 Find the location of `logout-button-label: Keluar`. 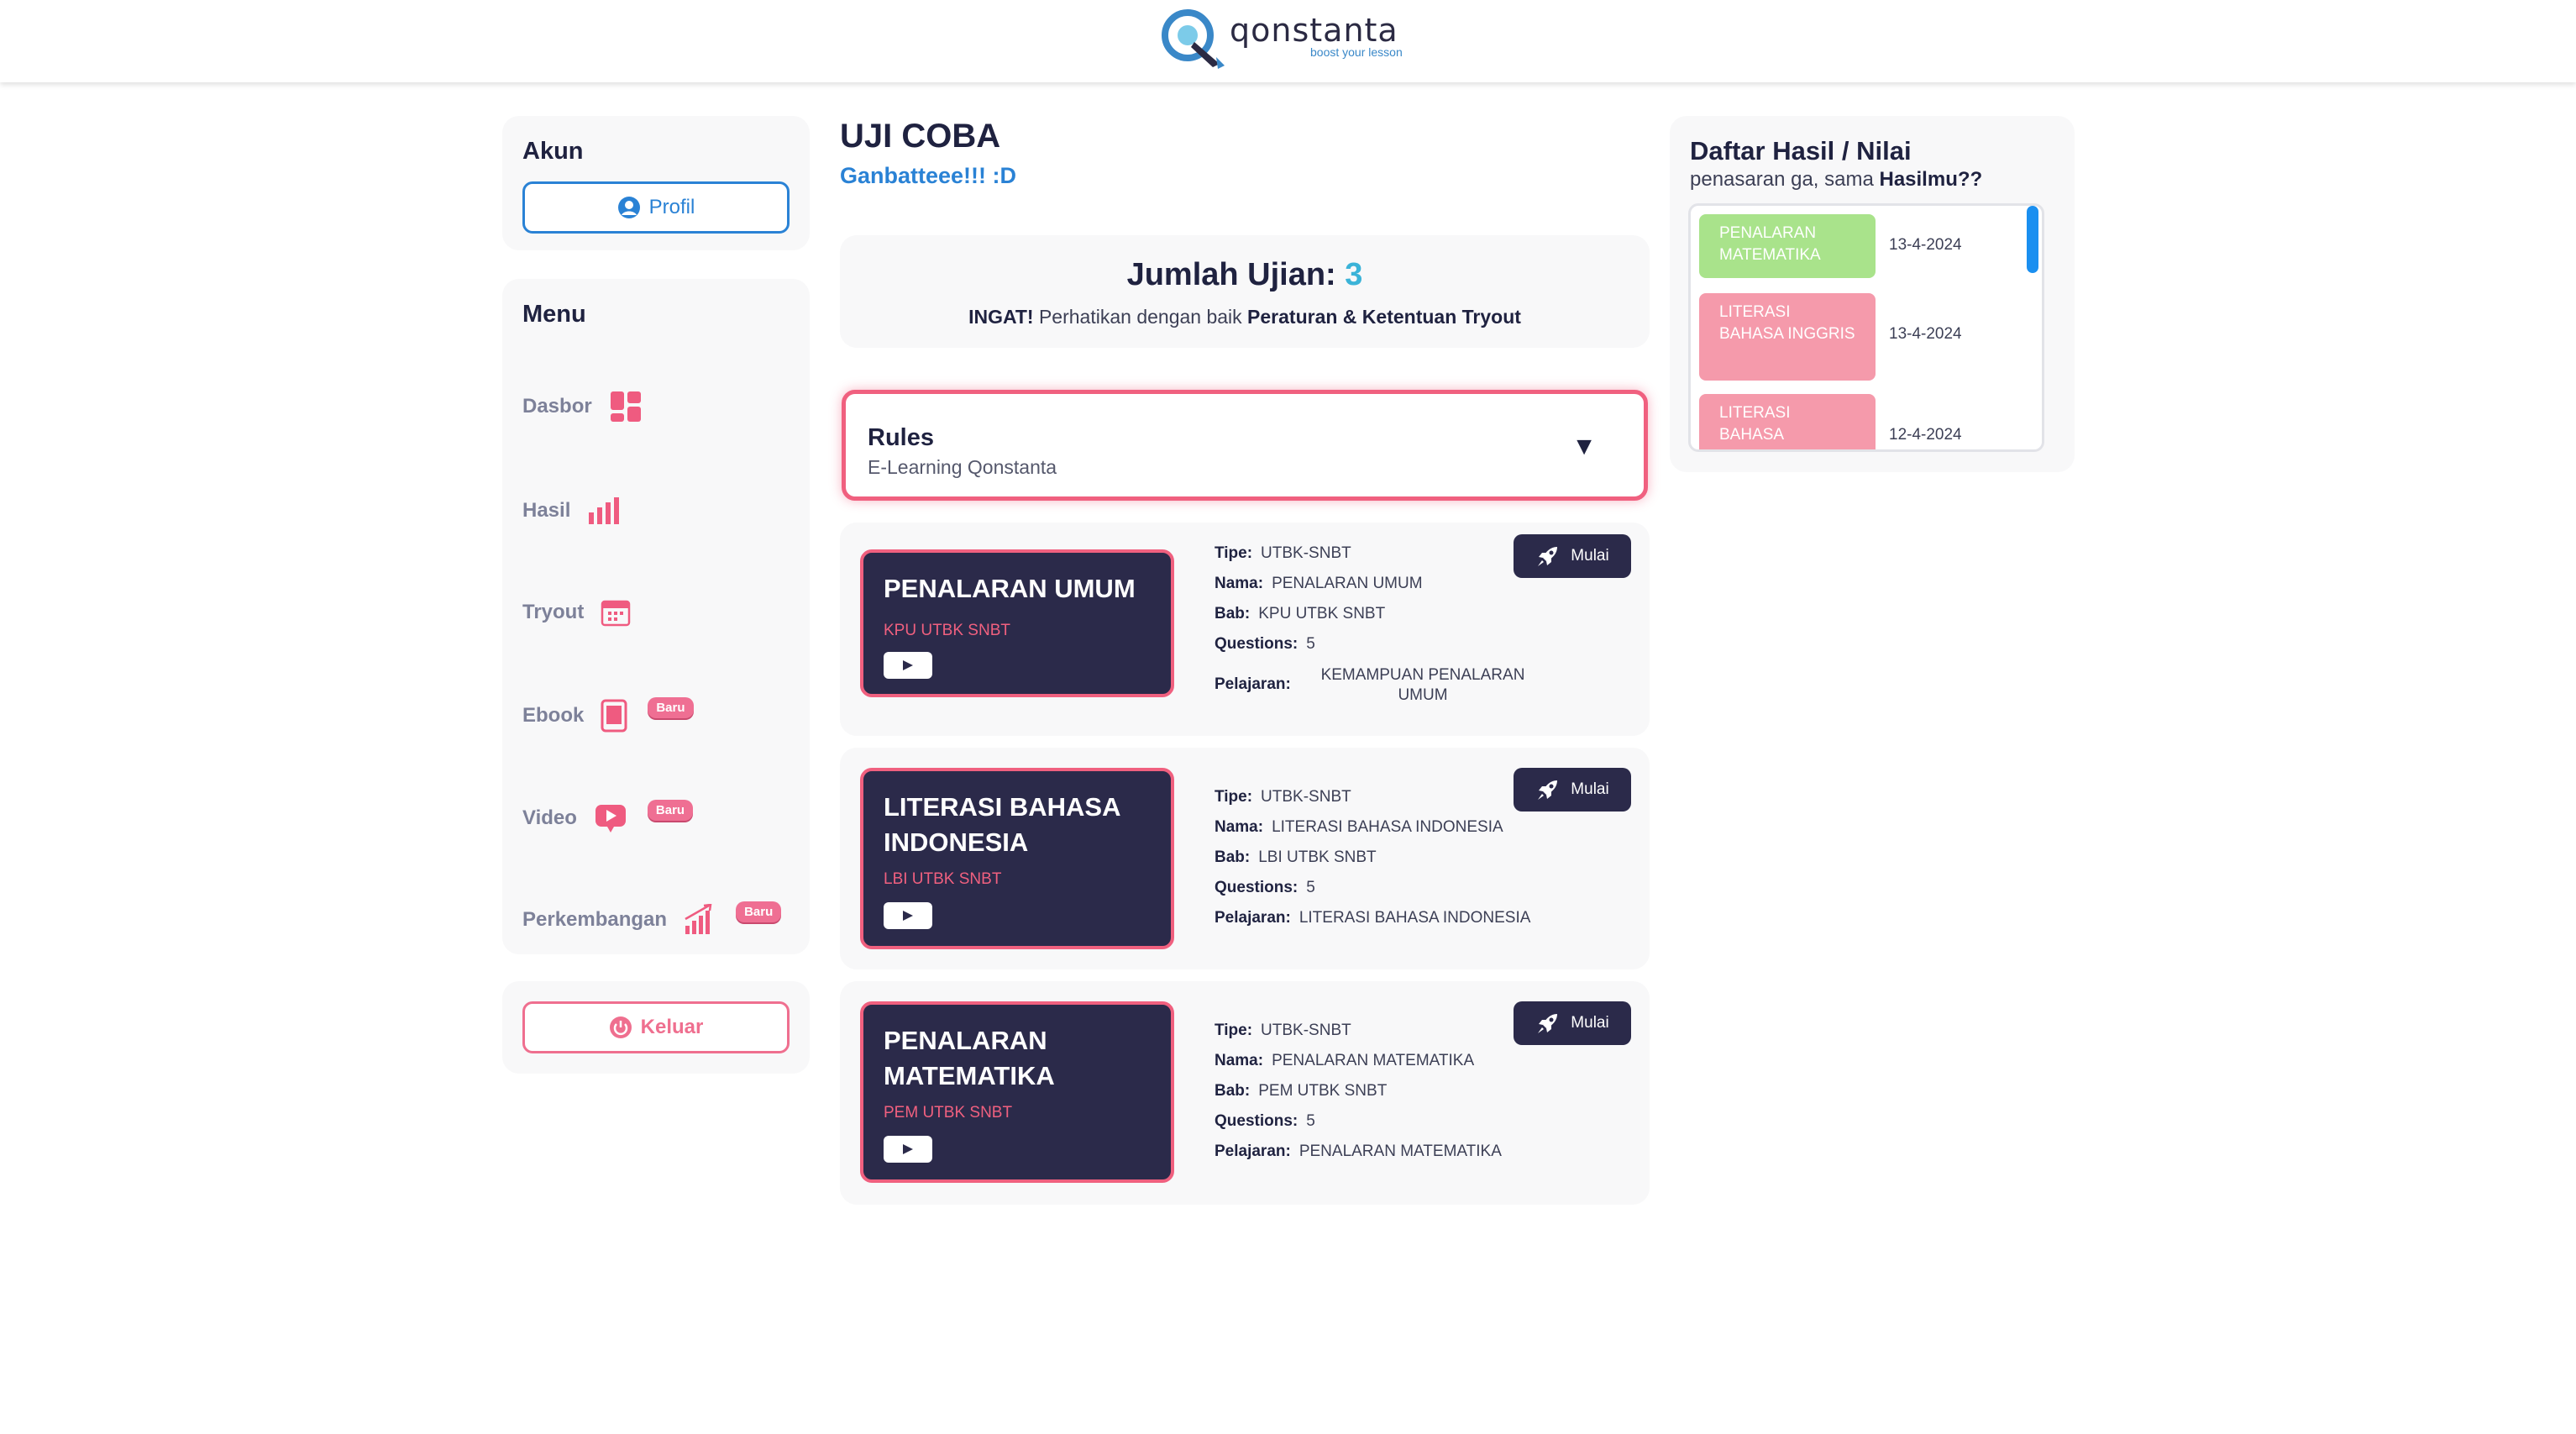

logout-button-label: Keluar is located at coordinates (672, 1027).